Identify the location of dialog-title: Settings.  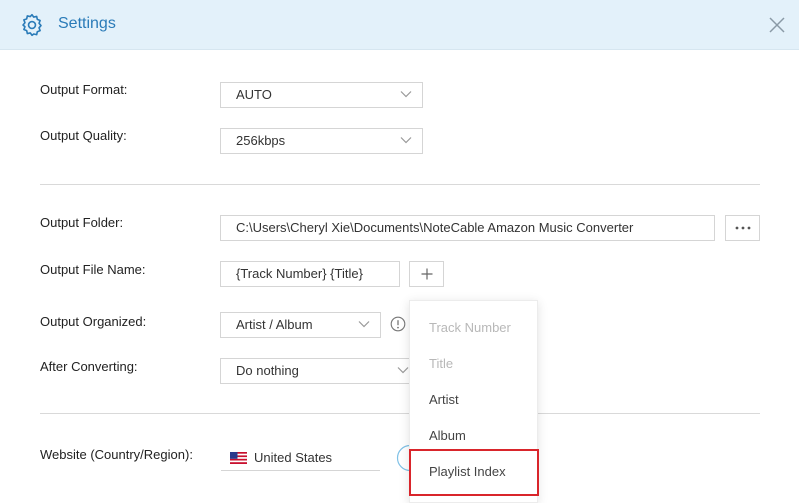
(87, 23).